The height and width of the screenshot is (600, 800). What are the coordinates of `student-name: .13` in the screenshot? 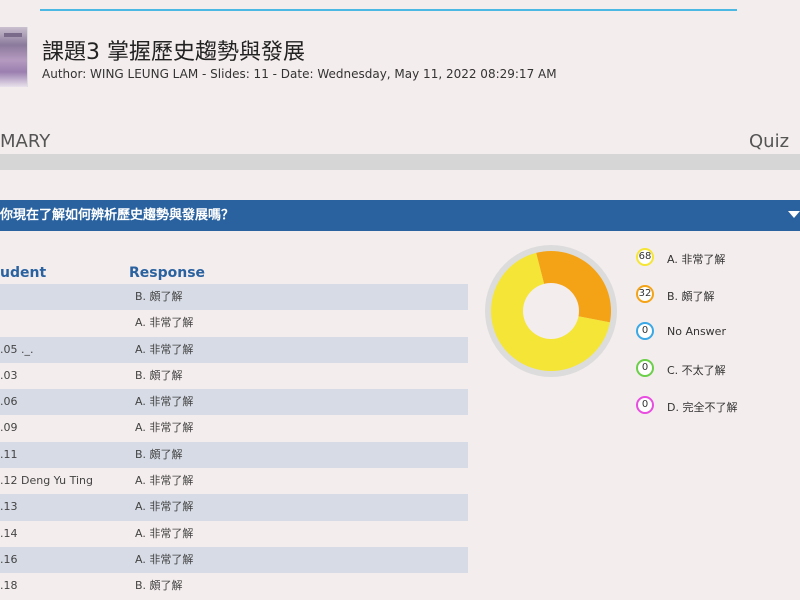 It's located at (9, 507).